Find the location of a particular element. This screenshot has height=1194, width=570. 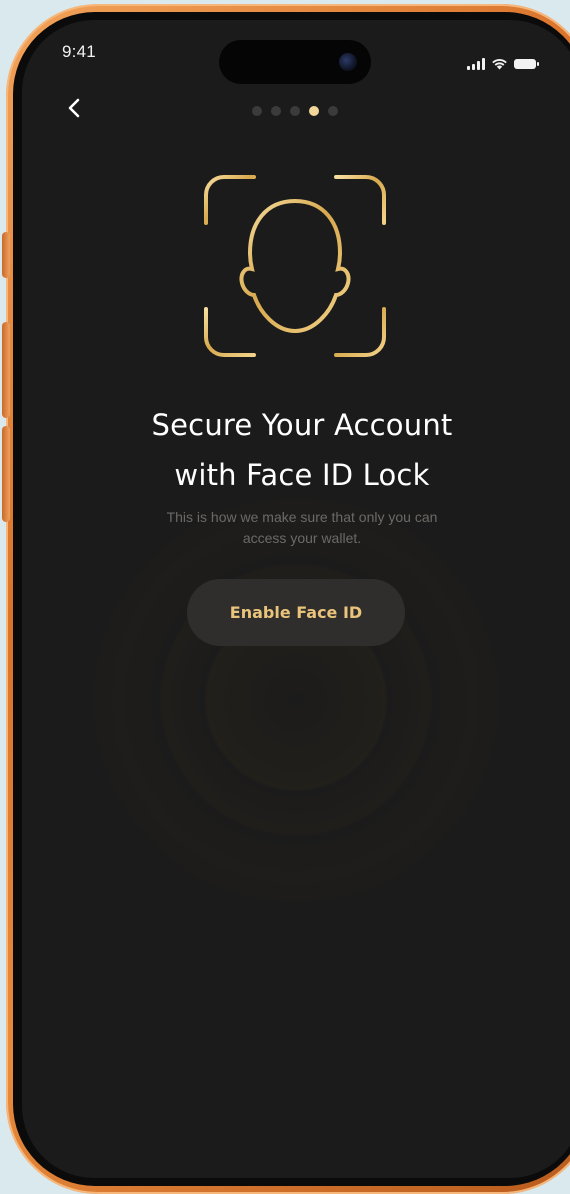

status-icons is located at coordinates (503, 64).